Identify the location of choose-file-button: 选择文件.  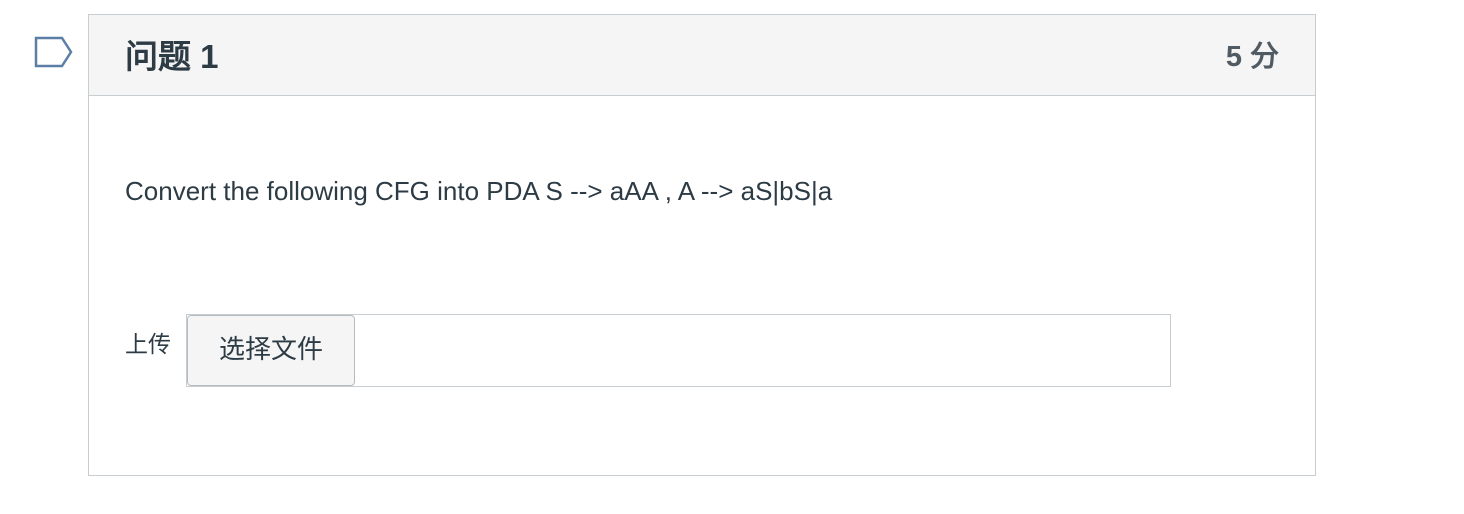
(271, 350).